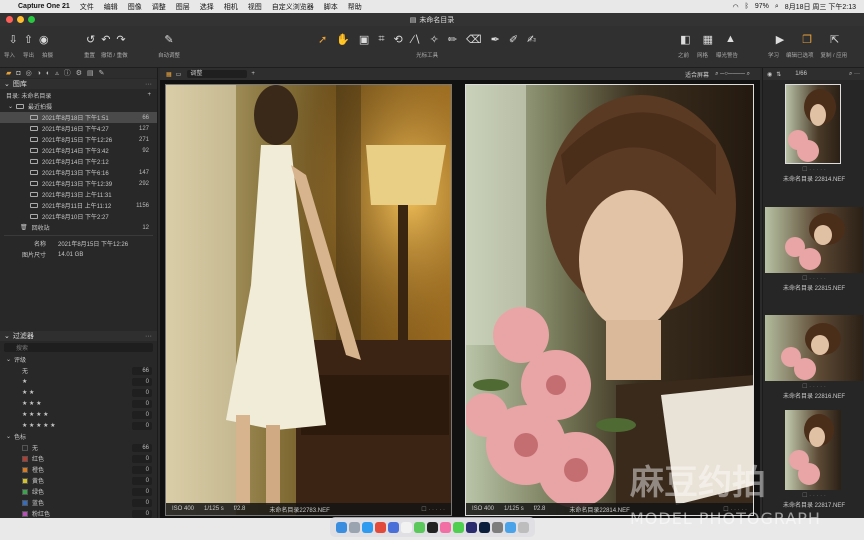 The image size is (864, 540). Describe the element at coordinates (29, 73) in the screenshot. I see `lens-tab-icon: ◎` at that location.